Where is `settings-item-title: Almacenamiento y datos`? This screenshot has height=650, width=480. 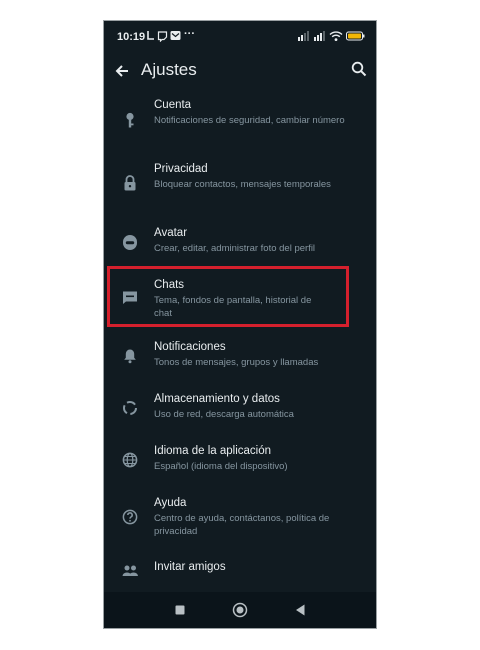 settings-item-title: Almacenamiento y datos is located at coordinates (217, 399).